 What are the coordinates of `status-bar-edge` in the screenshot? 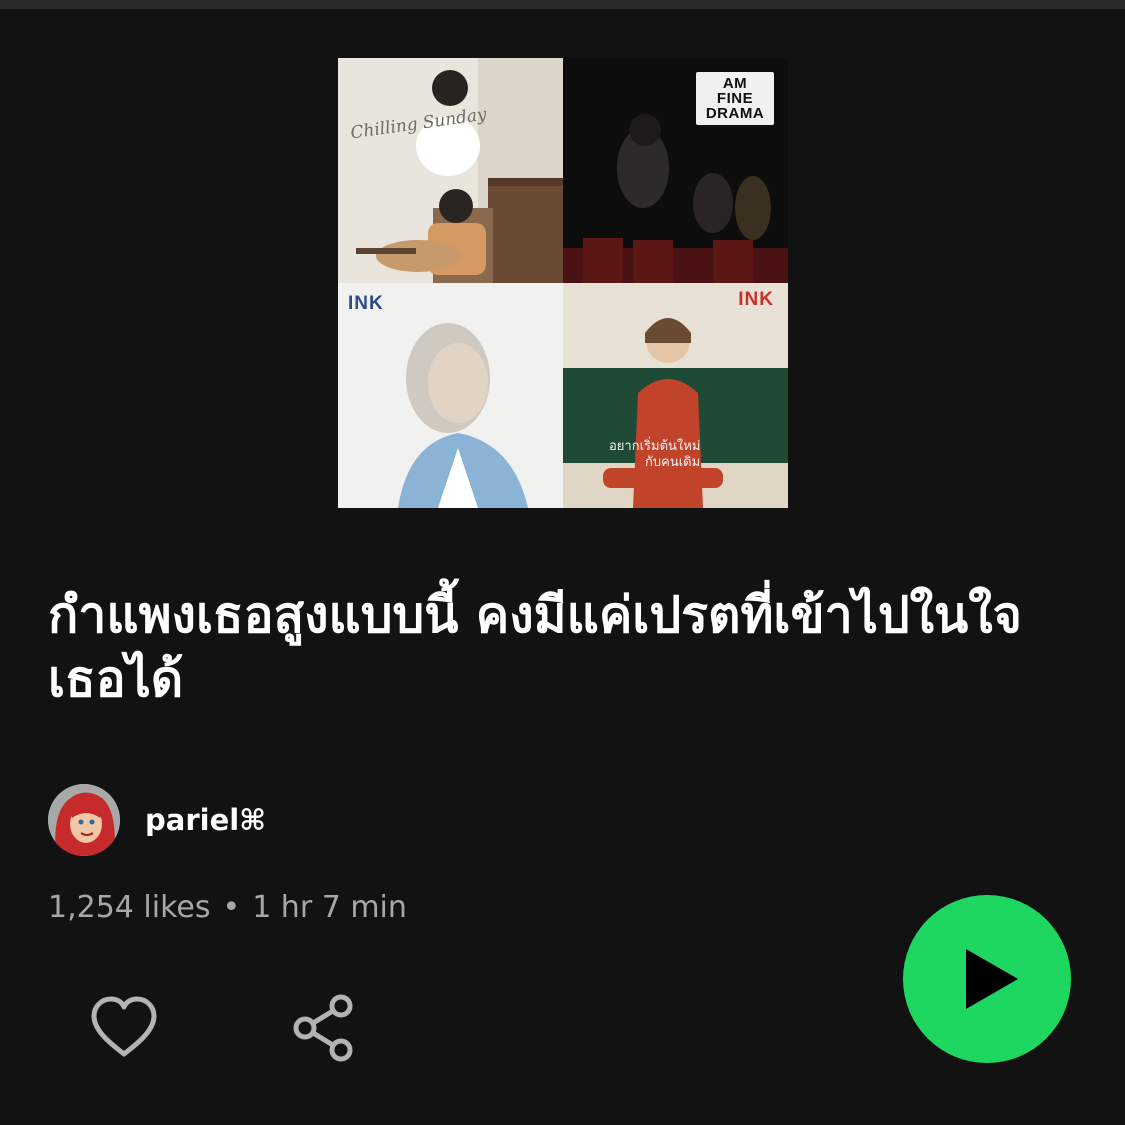 It's located at (562, 4).